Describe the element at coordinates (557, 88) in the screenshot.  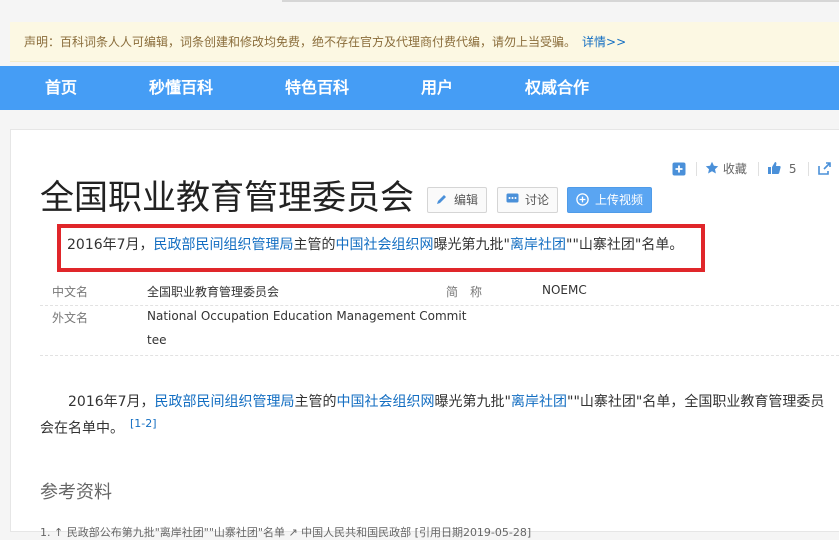
I see `nav-item-partners: 权威合作` at that location.